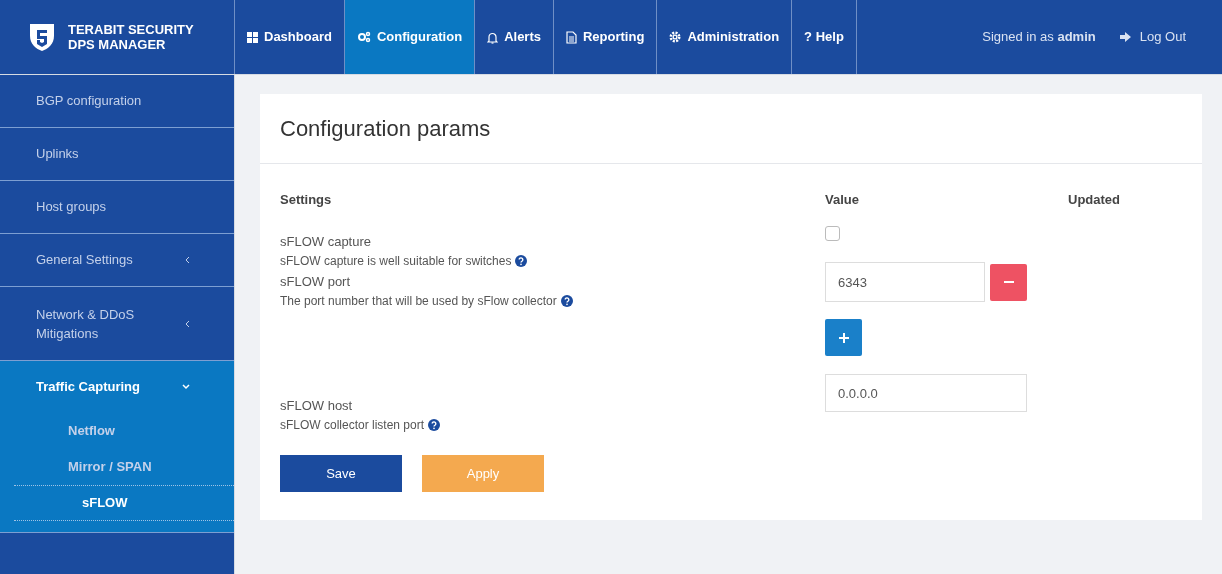  Describe the element at coordinates (117, 323) in the screenshot. I see `sidebar-item: Network & DDoS Mitigations` at that location.